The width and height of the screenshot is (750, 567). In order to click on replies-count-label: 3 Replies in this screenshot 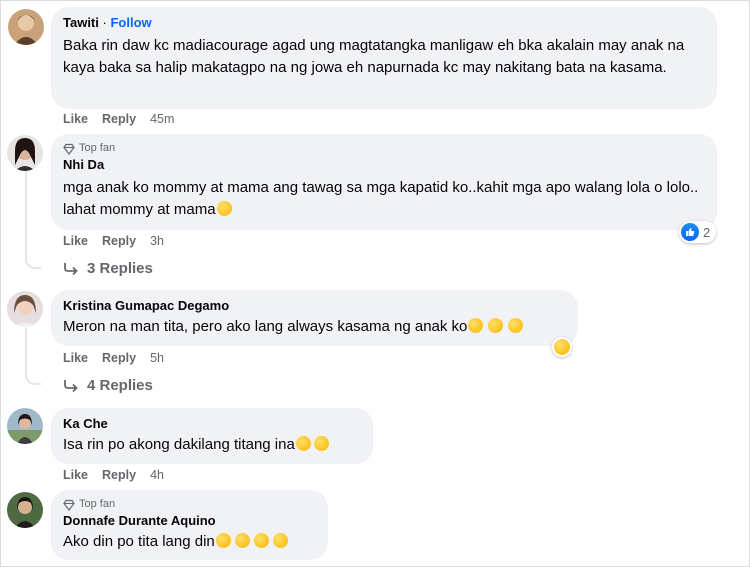, I will do `click(120, 268)`.